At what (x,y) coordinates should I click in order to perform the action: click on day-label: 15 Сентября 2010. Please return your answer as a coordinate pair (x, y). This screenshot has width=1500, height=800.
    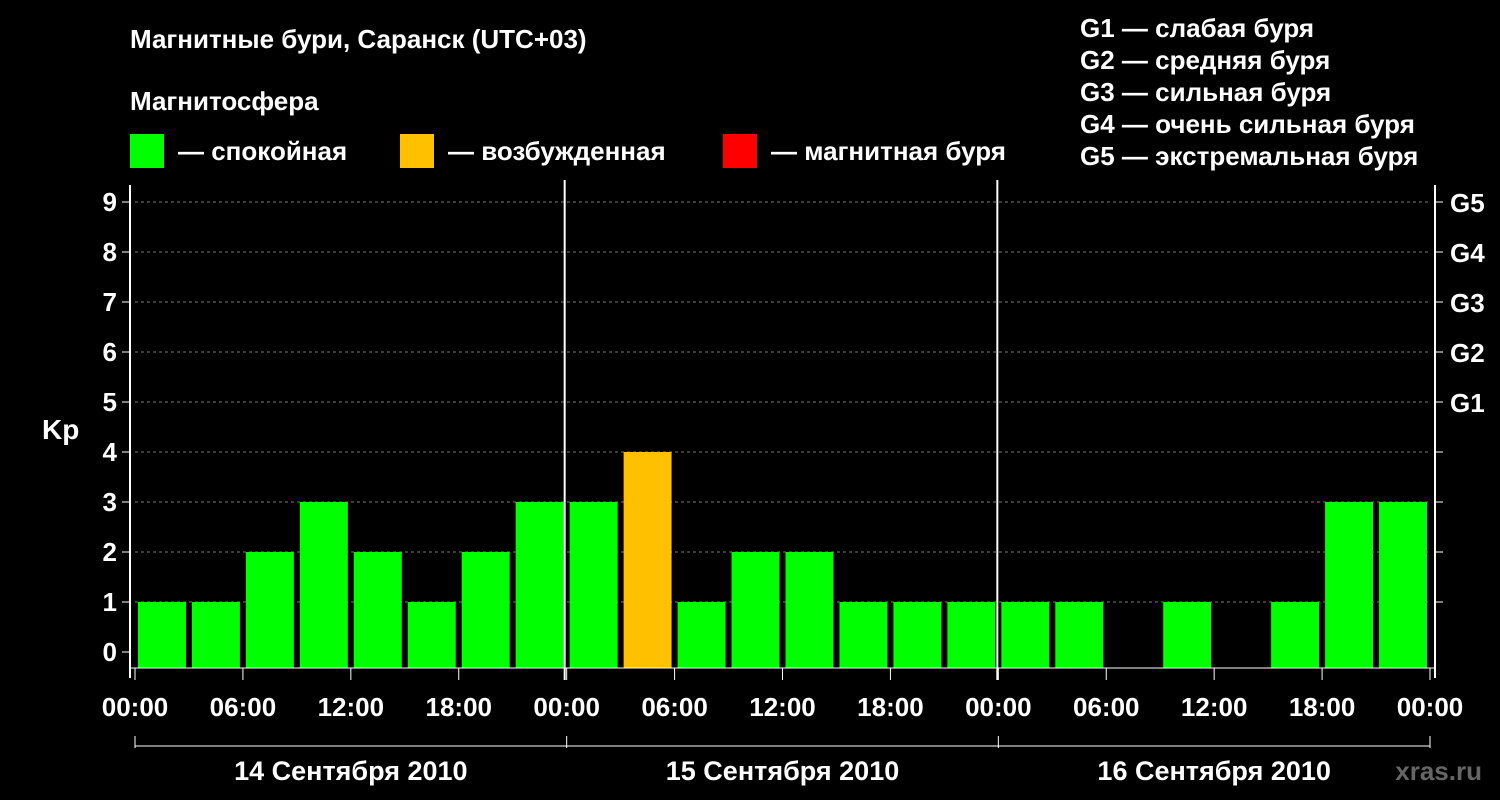
    Looking at the image, I should click on (782, 771).